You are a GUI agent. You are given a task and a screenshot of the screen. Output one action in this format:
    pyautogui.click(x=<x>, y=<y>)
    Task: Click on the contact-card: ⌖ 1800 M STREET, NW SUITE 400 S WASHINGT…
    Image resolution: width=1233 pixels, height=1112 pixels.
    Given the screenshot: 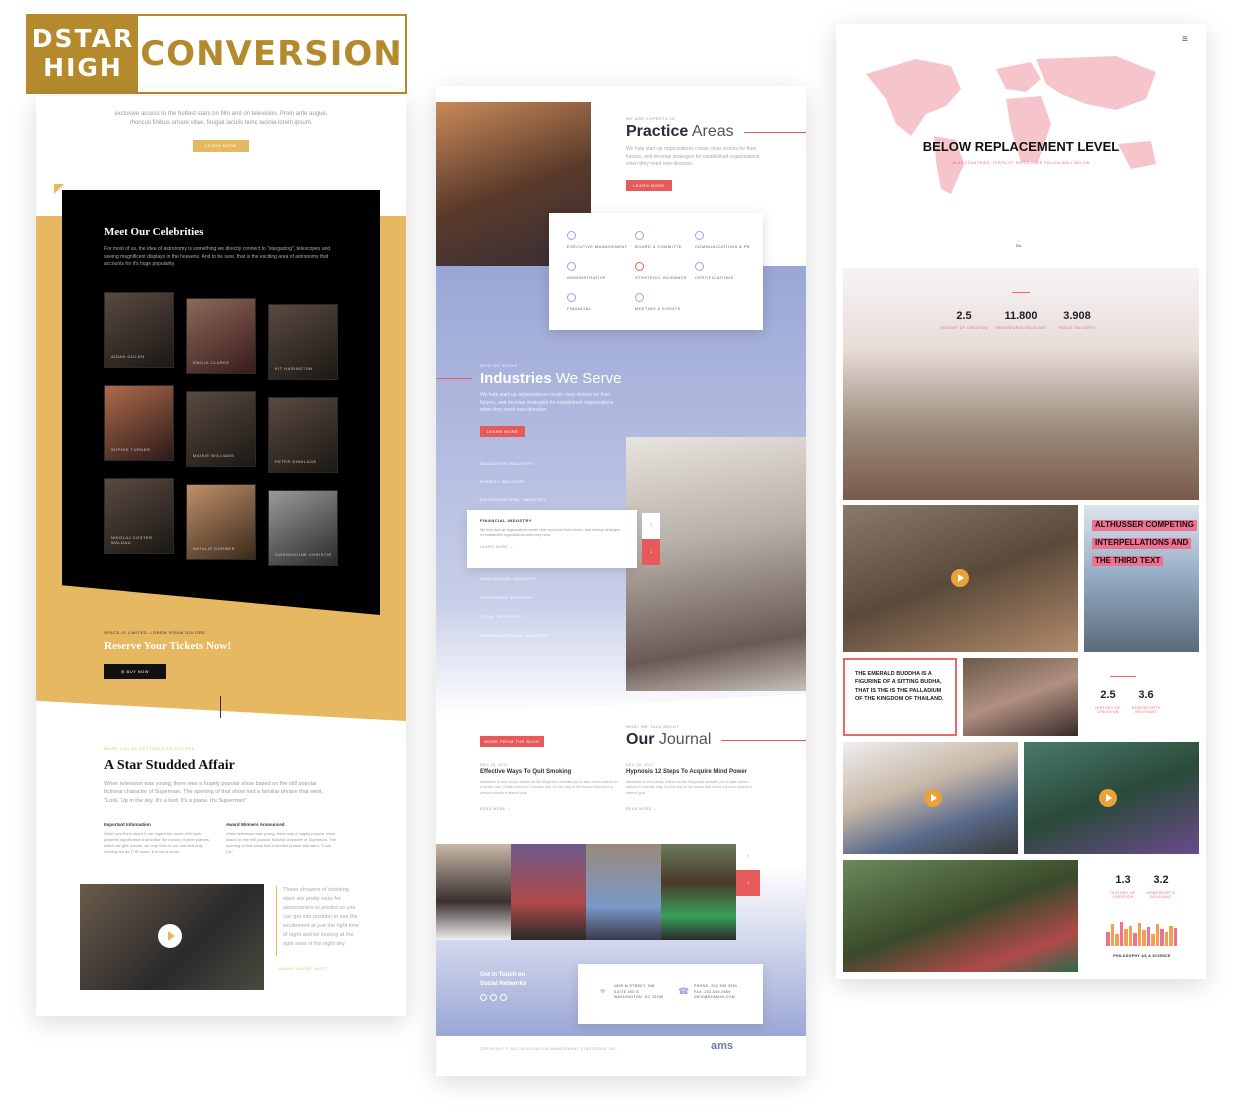 What is the action you would take?
    pyautogui.click(x=670, y=994)
    